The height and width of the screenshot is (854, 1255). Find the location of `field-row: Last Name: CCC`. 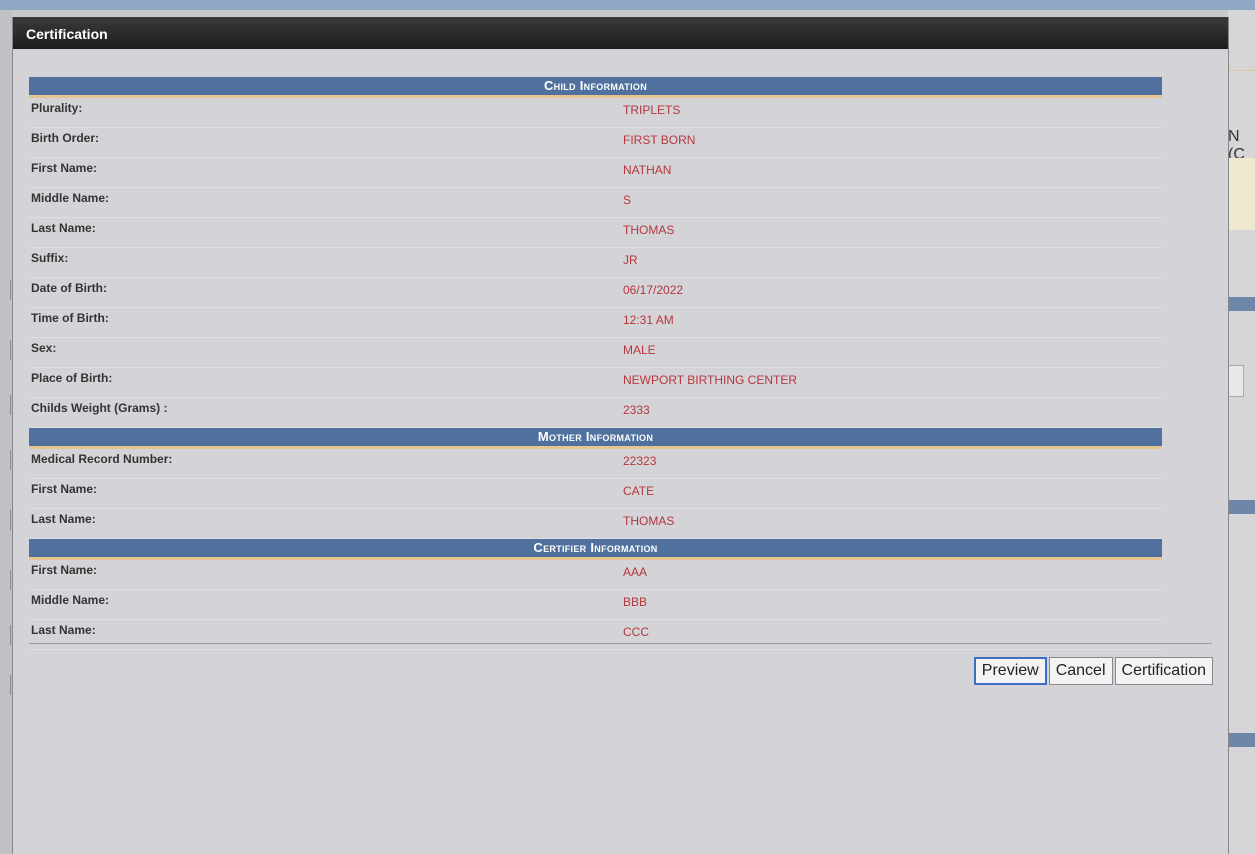

field-row: Last Name: CCC is located at coordinates (595, 635).